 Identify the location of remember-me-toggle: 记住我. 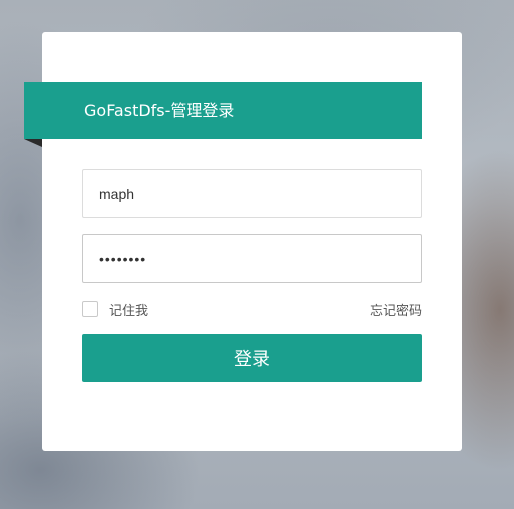
(115, 309).